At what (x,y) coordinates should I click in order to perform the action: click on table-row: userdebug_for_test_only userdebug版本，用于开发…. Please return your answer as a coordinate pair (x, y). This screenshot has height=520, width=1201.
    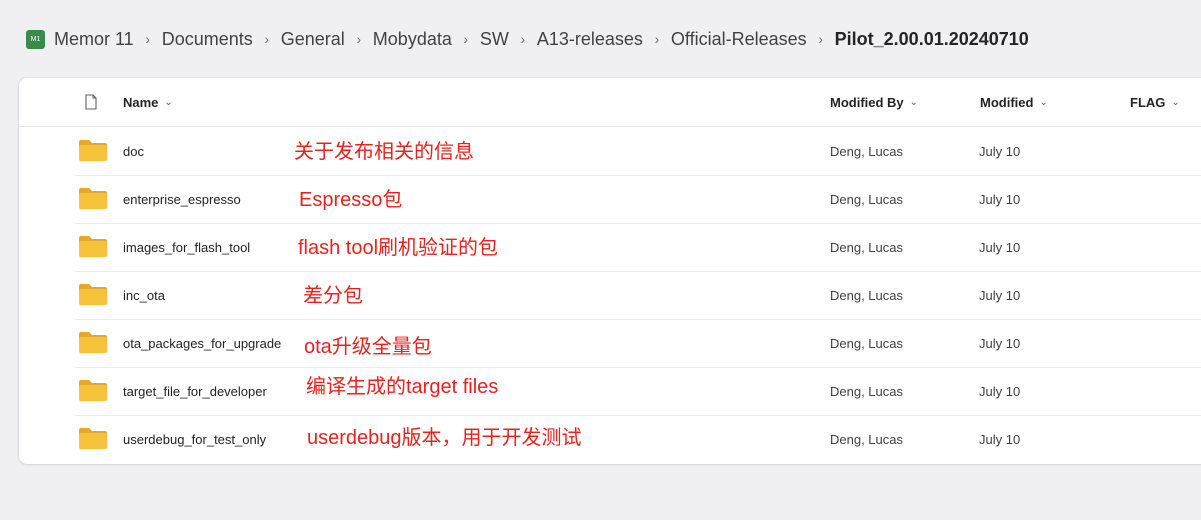
    Looking at the image, I should click on (638, 439).